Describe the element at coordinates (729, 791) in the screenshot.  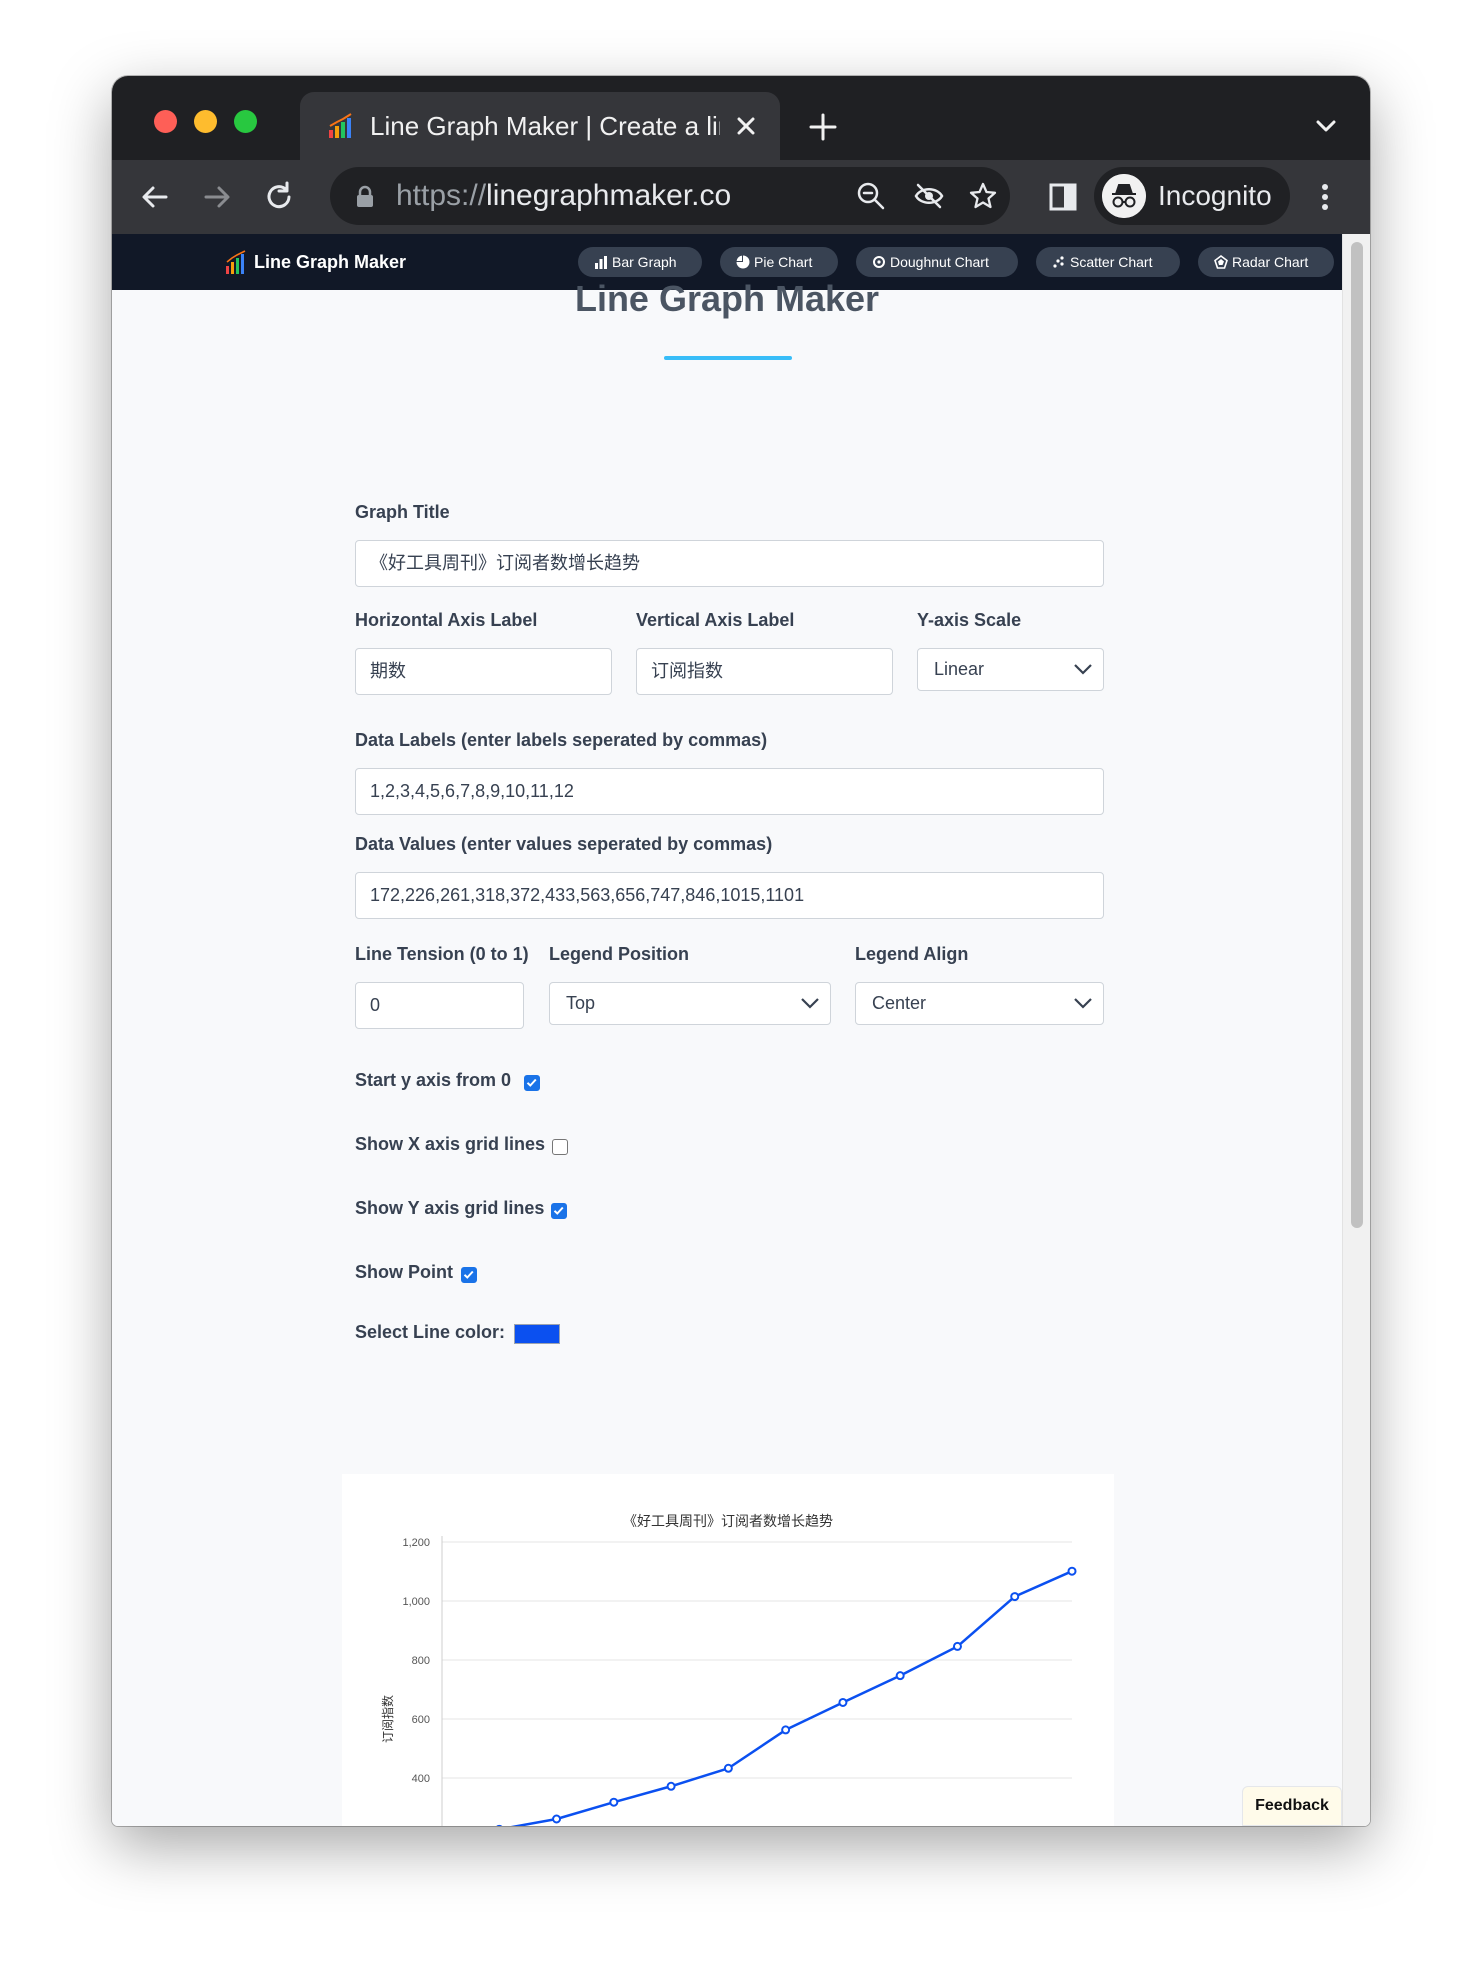
I see `data-labels-input: 1,2,3,4,5,6,7,8,9,10,11,12` at that location.